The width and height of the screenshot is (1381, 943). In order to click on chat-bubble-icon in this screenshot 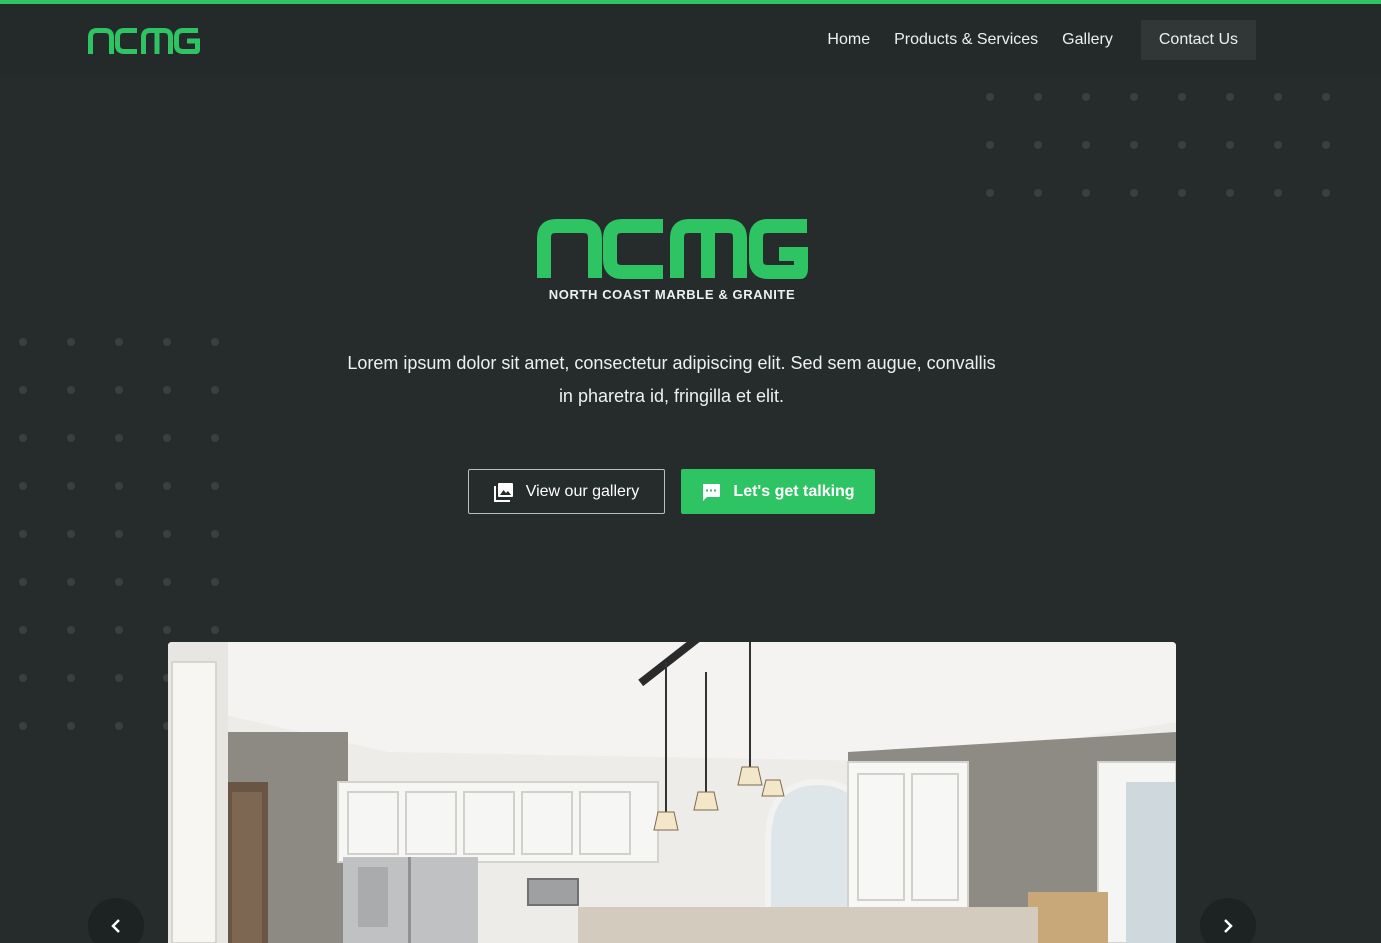, I will do `click(712, 492)`.